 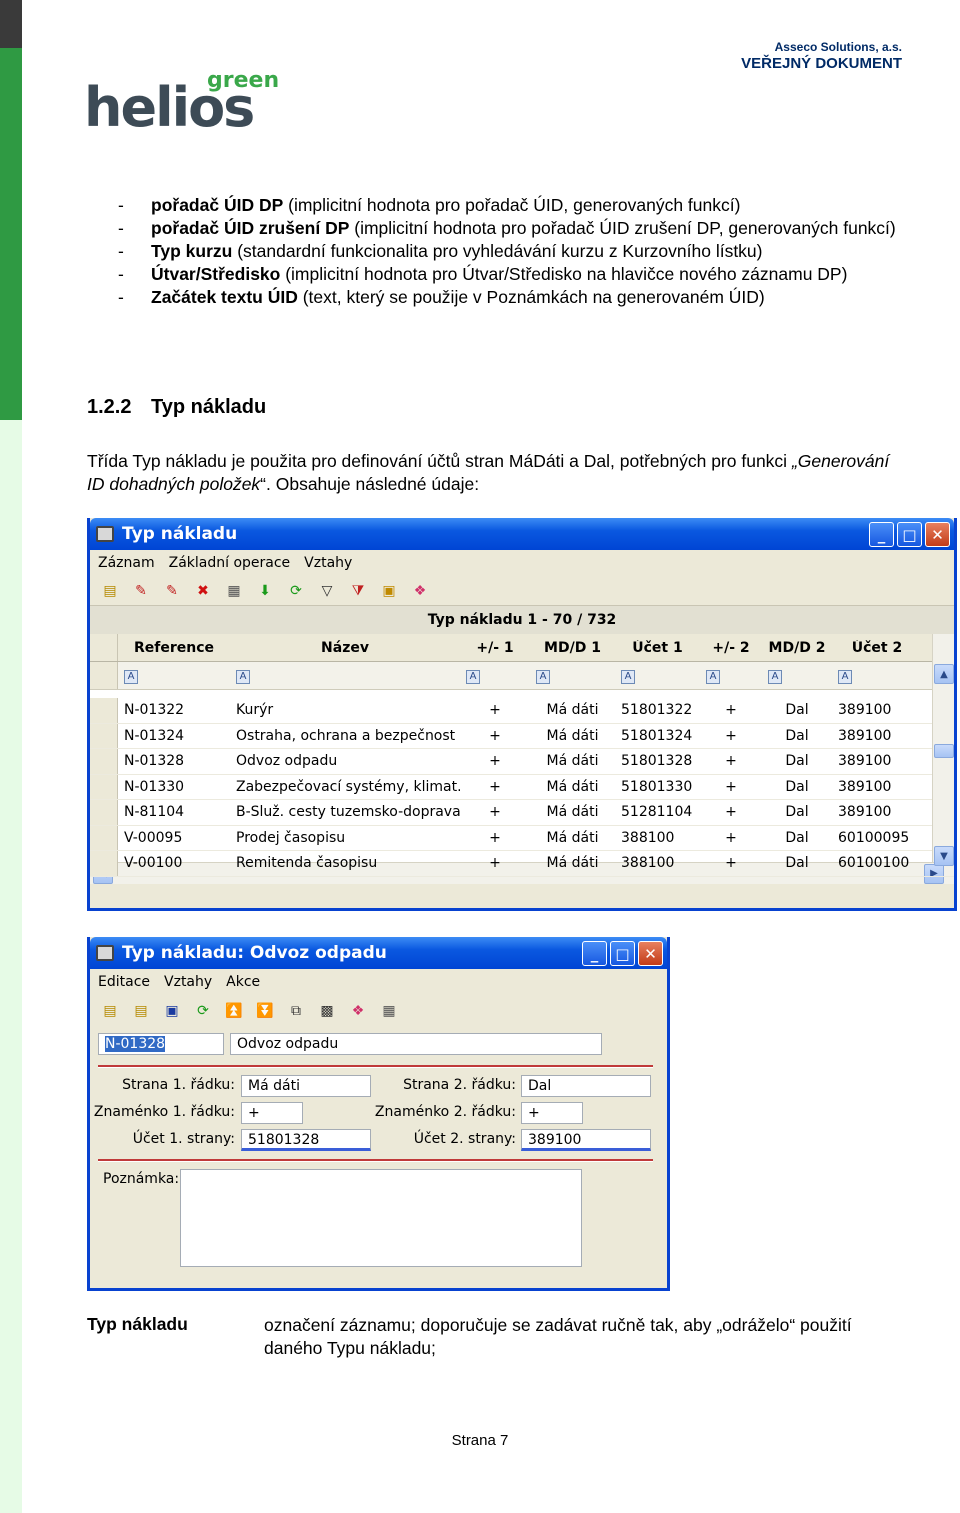 What do you see at coordinates (657, 648) in the screenshot?
I see `col-ucet1: Účet 1` at bounding box center [657, 648].